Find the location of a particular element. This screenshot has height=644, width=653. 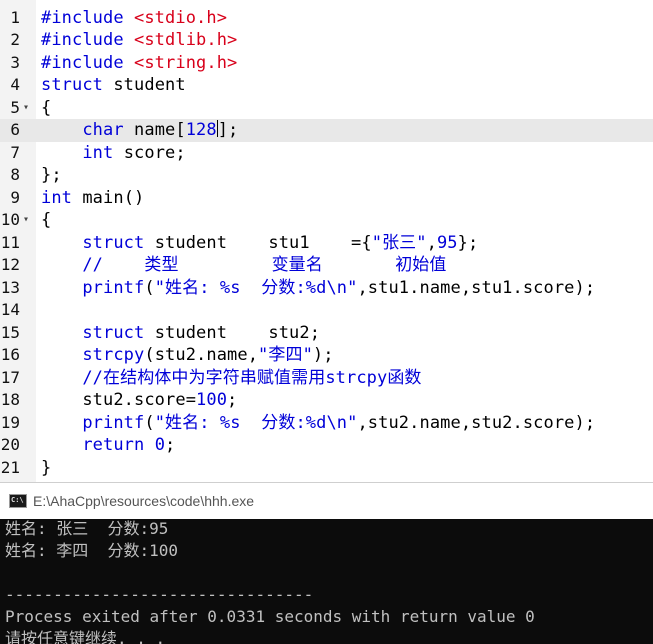

code-line: 17 //在结构体中为字符串赋值需用strcpy函数 is located at coordinates (326, 378).